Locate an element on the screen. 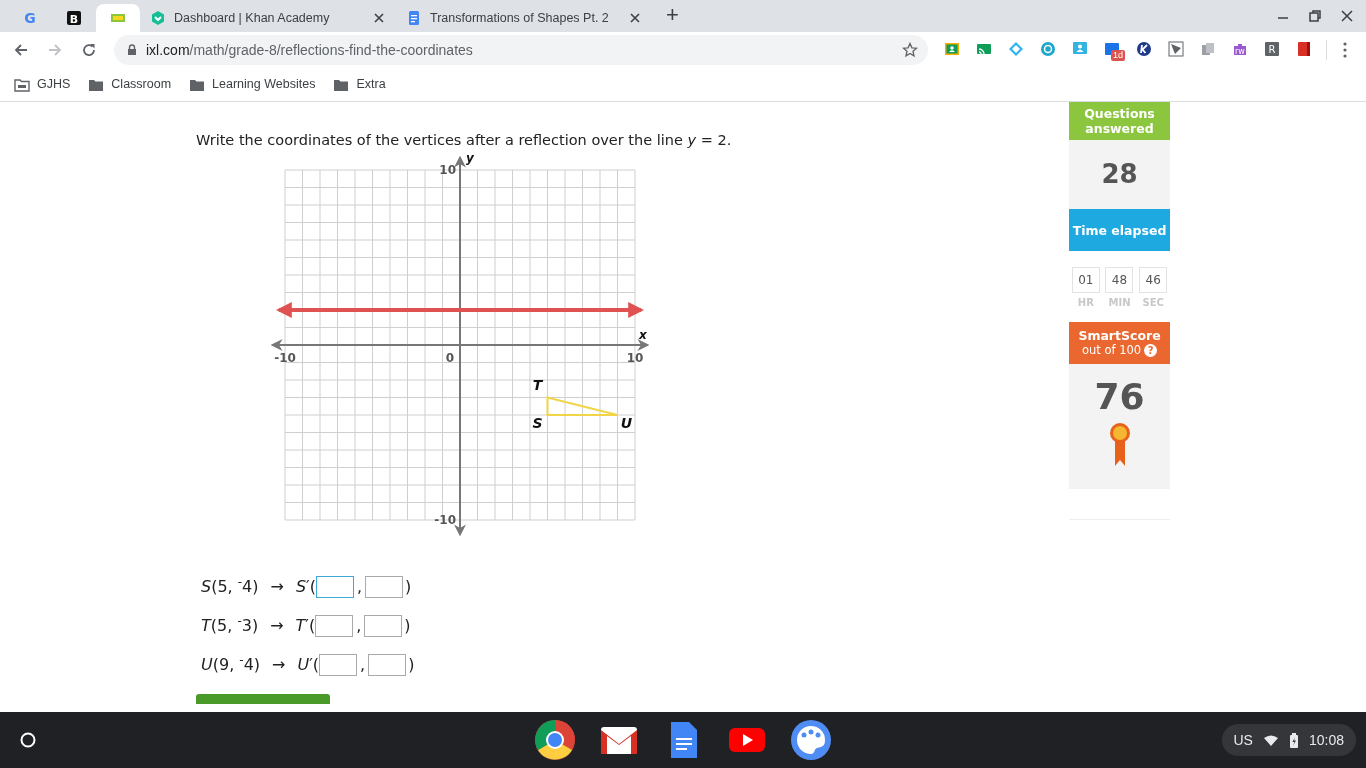 The width and height of the screenshot is (1366, 768). hexagon-logo-icon is located at coordinates (158, 18).